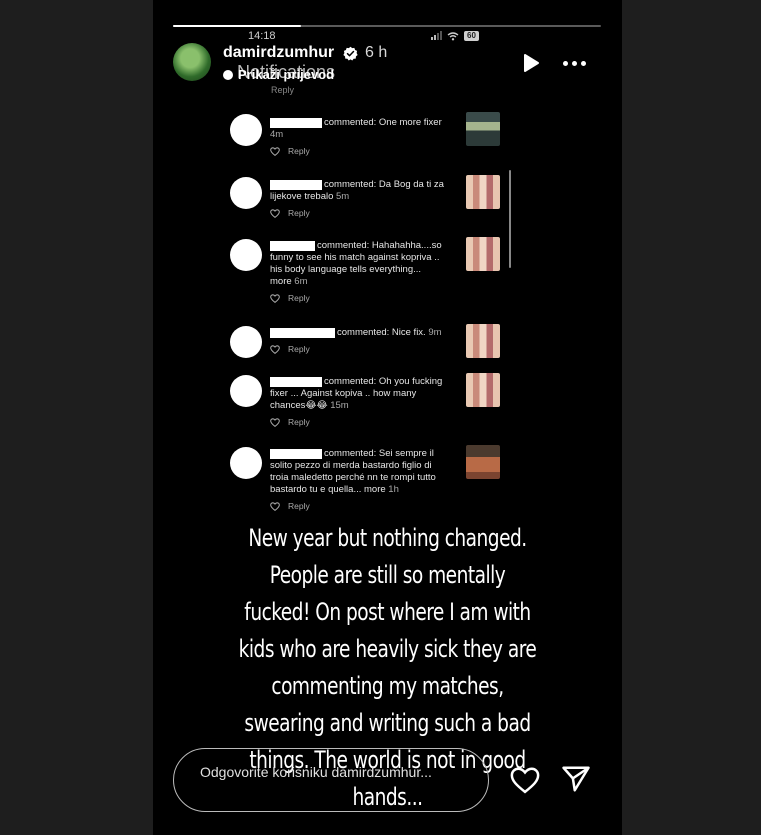 The width and height of the screenshot is (761, 835). Describe the element at coordinates (510, 219) in the screenshot. I see `scrollbar` at that location.